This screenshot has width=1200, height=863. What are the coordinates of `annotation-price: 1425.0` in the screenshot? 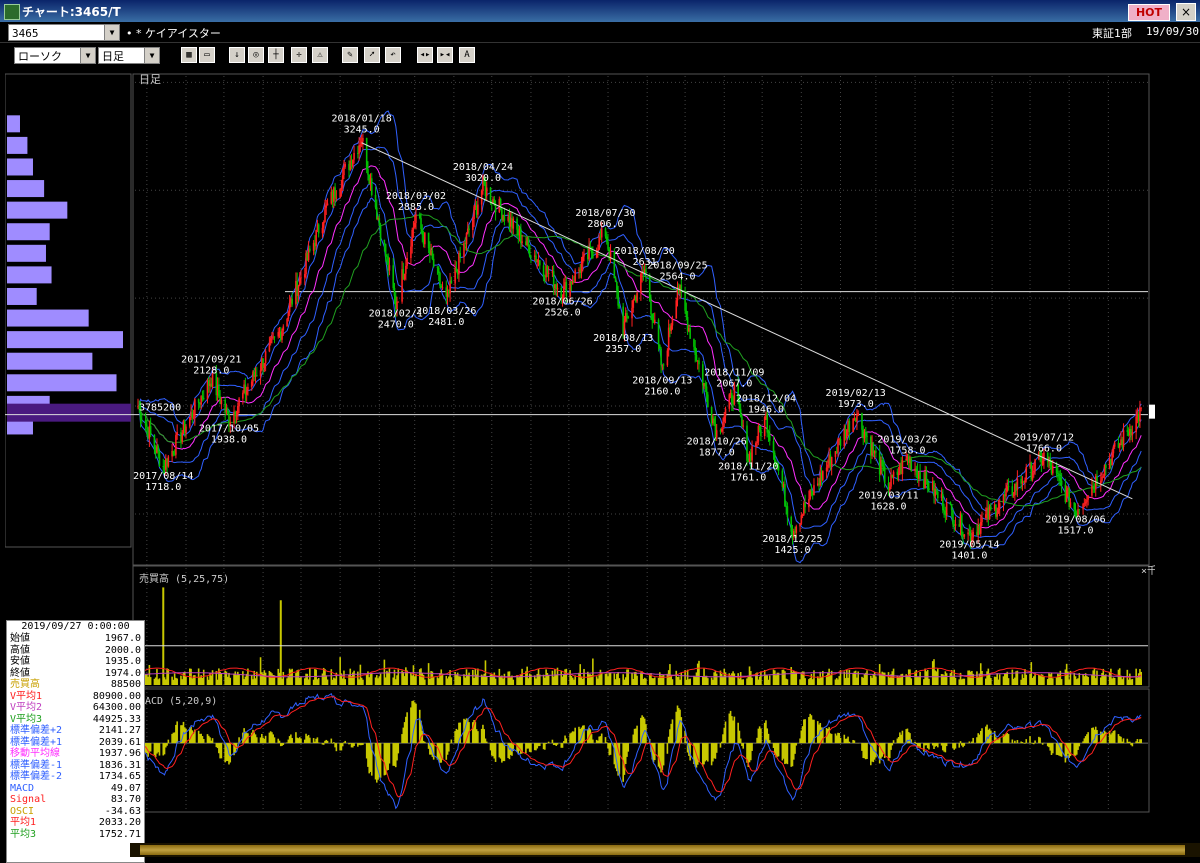 It's located at (792, 550).